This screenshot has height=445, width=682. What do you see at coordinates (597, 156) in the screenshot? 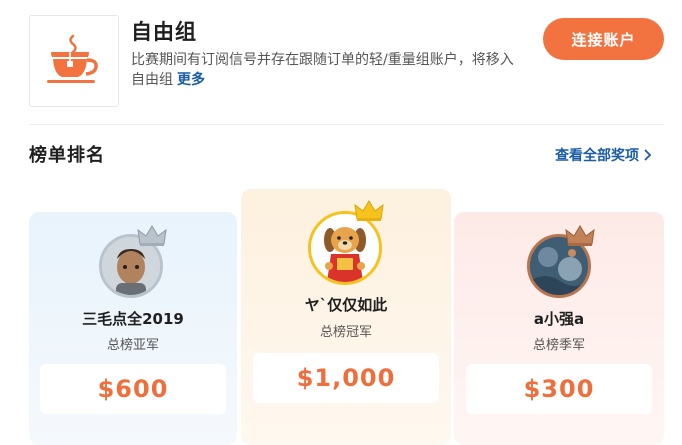
I see `view-all-label: 查看全部奖项` at bounding box center [597, 156].